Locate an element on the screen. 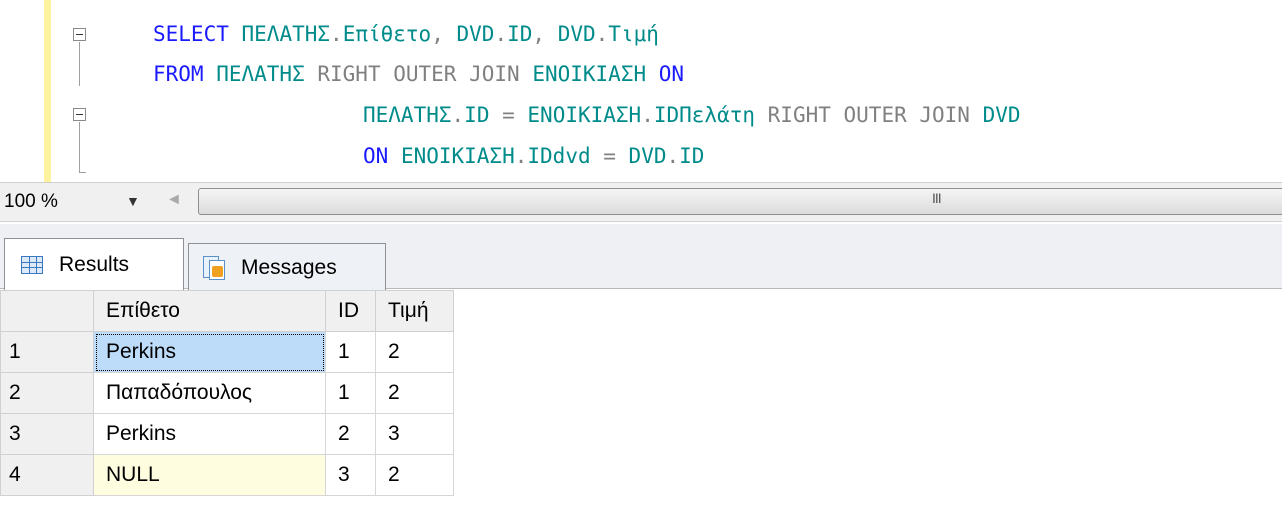 The image size is (1282, 529). table-row: 1 Perkins 1 2 is located at coordinates (227, 352).